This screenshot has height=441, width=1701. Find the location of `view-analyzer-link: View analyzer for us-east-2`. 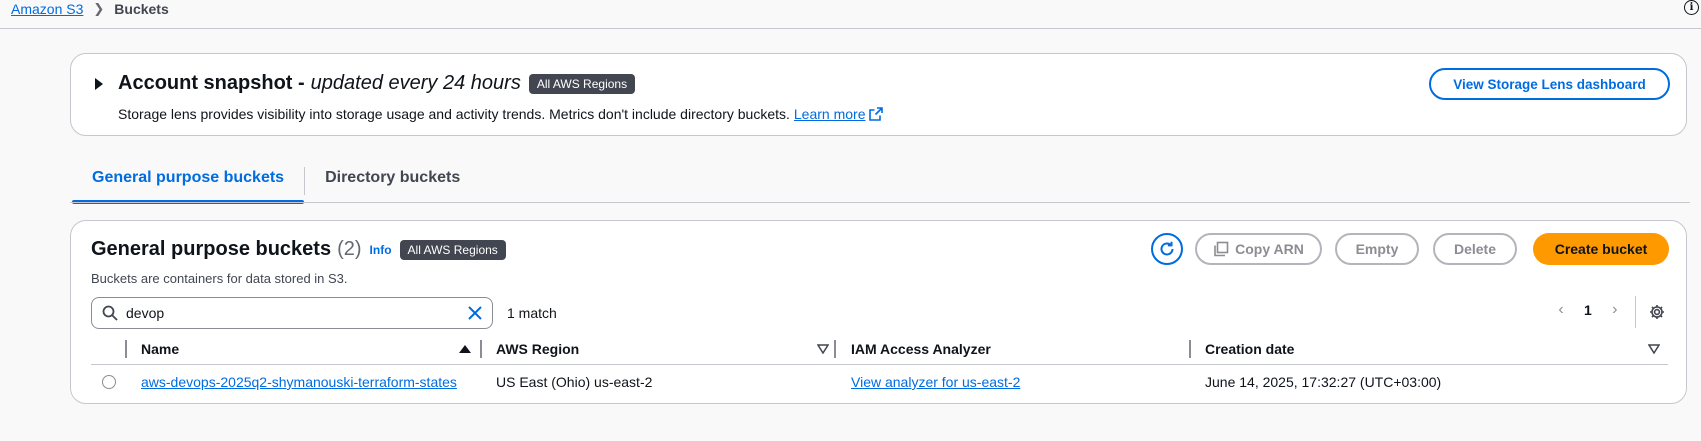

view-analyzer-link: View analyzer for us-east-2 is located at coordinates (935, 382).